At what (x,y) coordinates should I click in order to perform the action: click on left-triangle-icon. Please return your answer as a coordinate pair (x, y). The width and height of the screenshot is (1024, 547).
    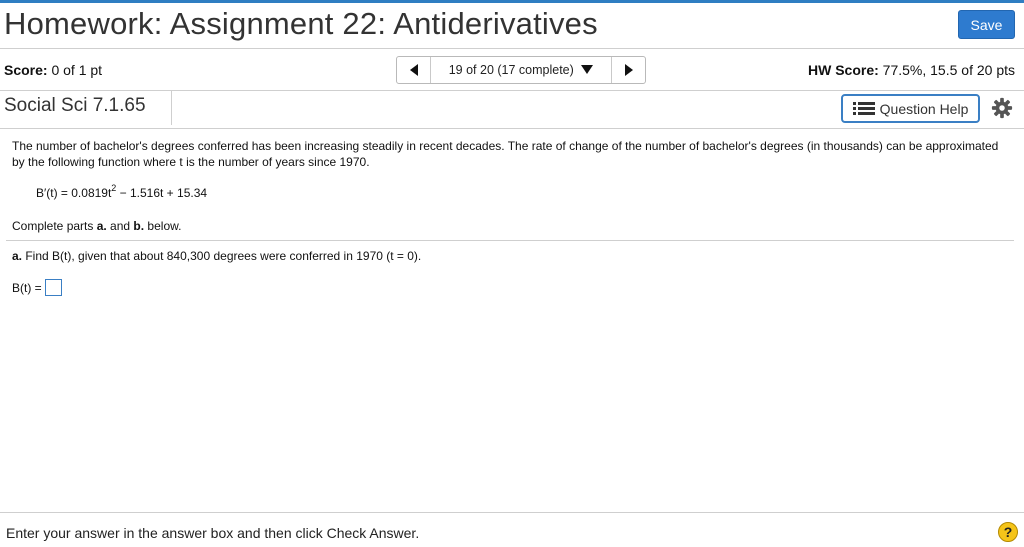
    Looking at the image, I should click on (413, 70).